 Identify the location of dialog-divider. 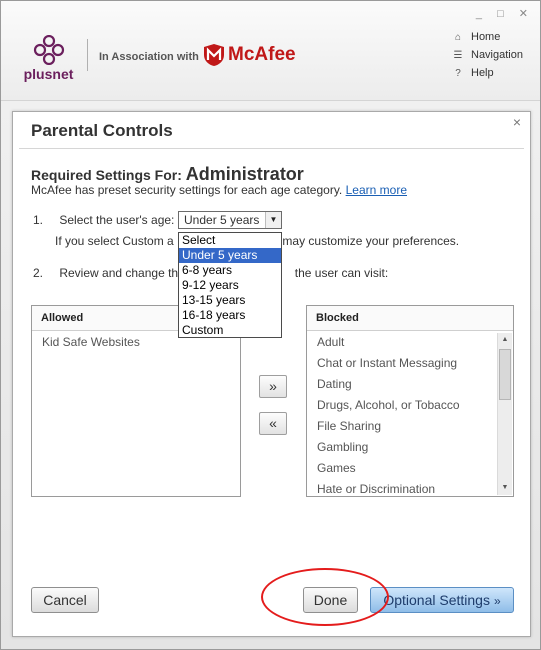
(271, 148).